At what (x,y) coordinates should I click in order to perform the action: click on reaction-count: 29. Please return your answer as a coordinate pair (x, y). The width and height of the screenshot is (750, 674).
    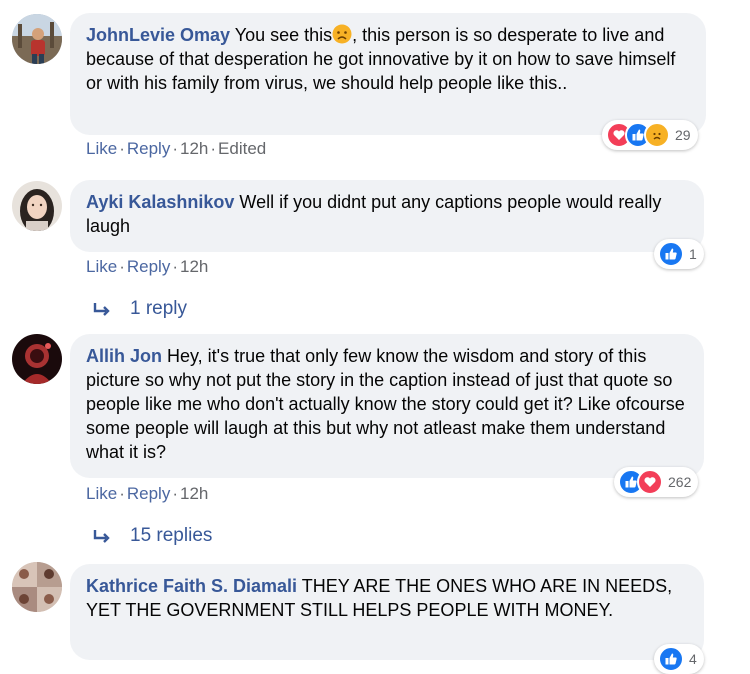
    Looking at the image, I should click on (683, 135).